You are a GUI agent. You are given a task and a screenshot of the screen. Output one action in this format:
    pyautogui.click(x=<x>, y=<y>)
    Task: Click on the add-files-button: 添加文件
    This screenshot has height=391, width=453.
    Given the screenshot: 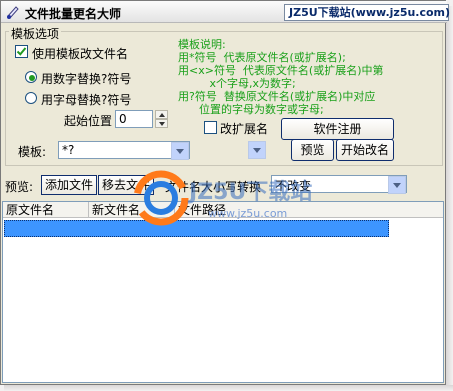 What is the action you would take?
    pyautogui.click(x=69, y=185)
    